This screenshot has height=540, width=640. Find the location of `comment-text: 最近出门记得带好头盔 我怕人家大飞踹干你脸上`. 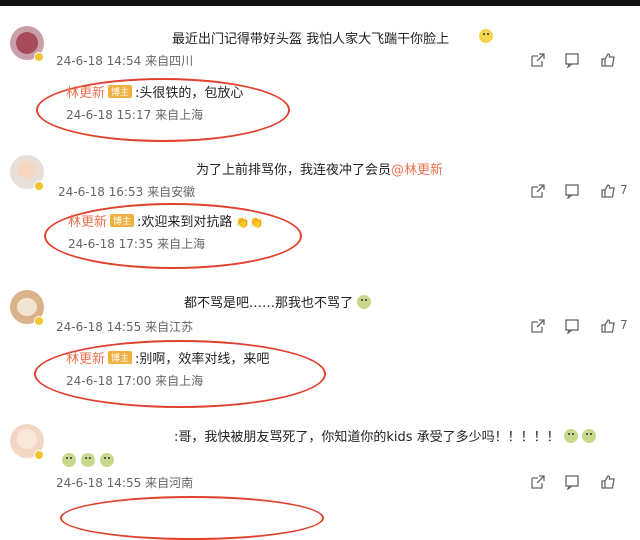

comment-text: 最近出门记得带好头盔 我怕人家大飞踹干你脸上 is located at coordinates (311, 39).